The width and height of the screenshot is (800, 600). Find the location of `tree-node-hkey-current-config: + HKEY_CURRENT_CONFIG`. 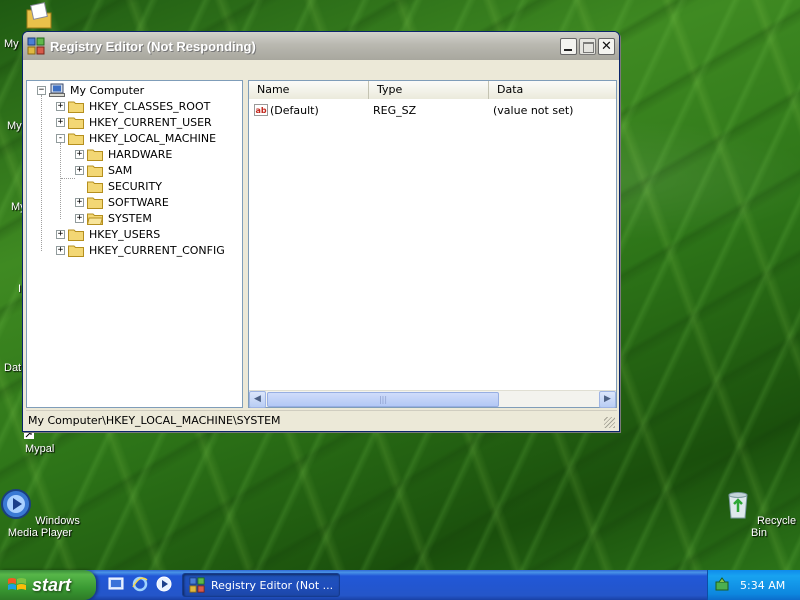

tree-node-hkey-current-config: + HKEY_CURRENT_CONFIG is located at coordinates (141, 250).